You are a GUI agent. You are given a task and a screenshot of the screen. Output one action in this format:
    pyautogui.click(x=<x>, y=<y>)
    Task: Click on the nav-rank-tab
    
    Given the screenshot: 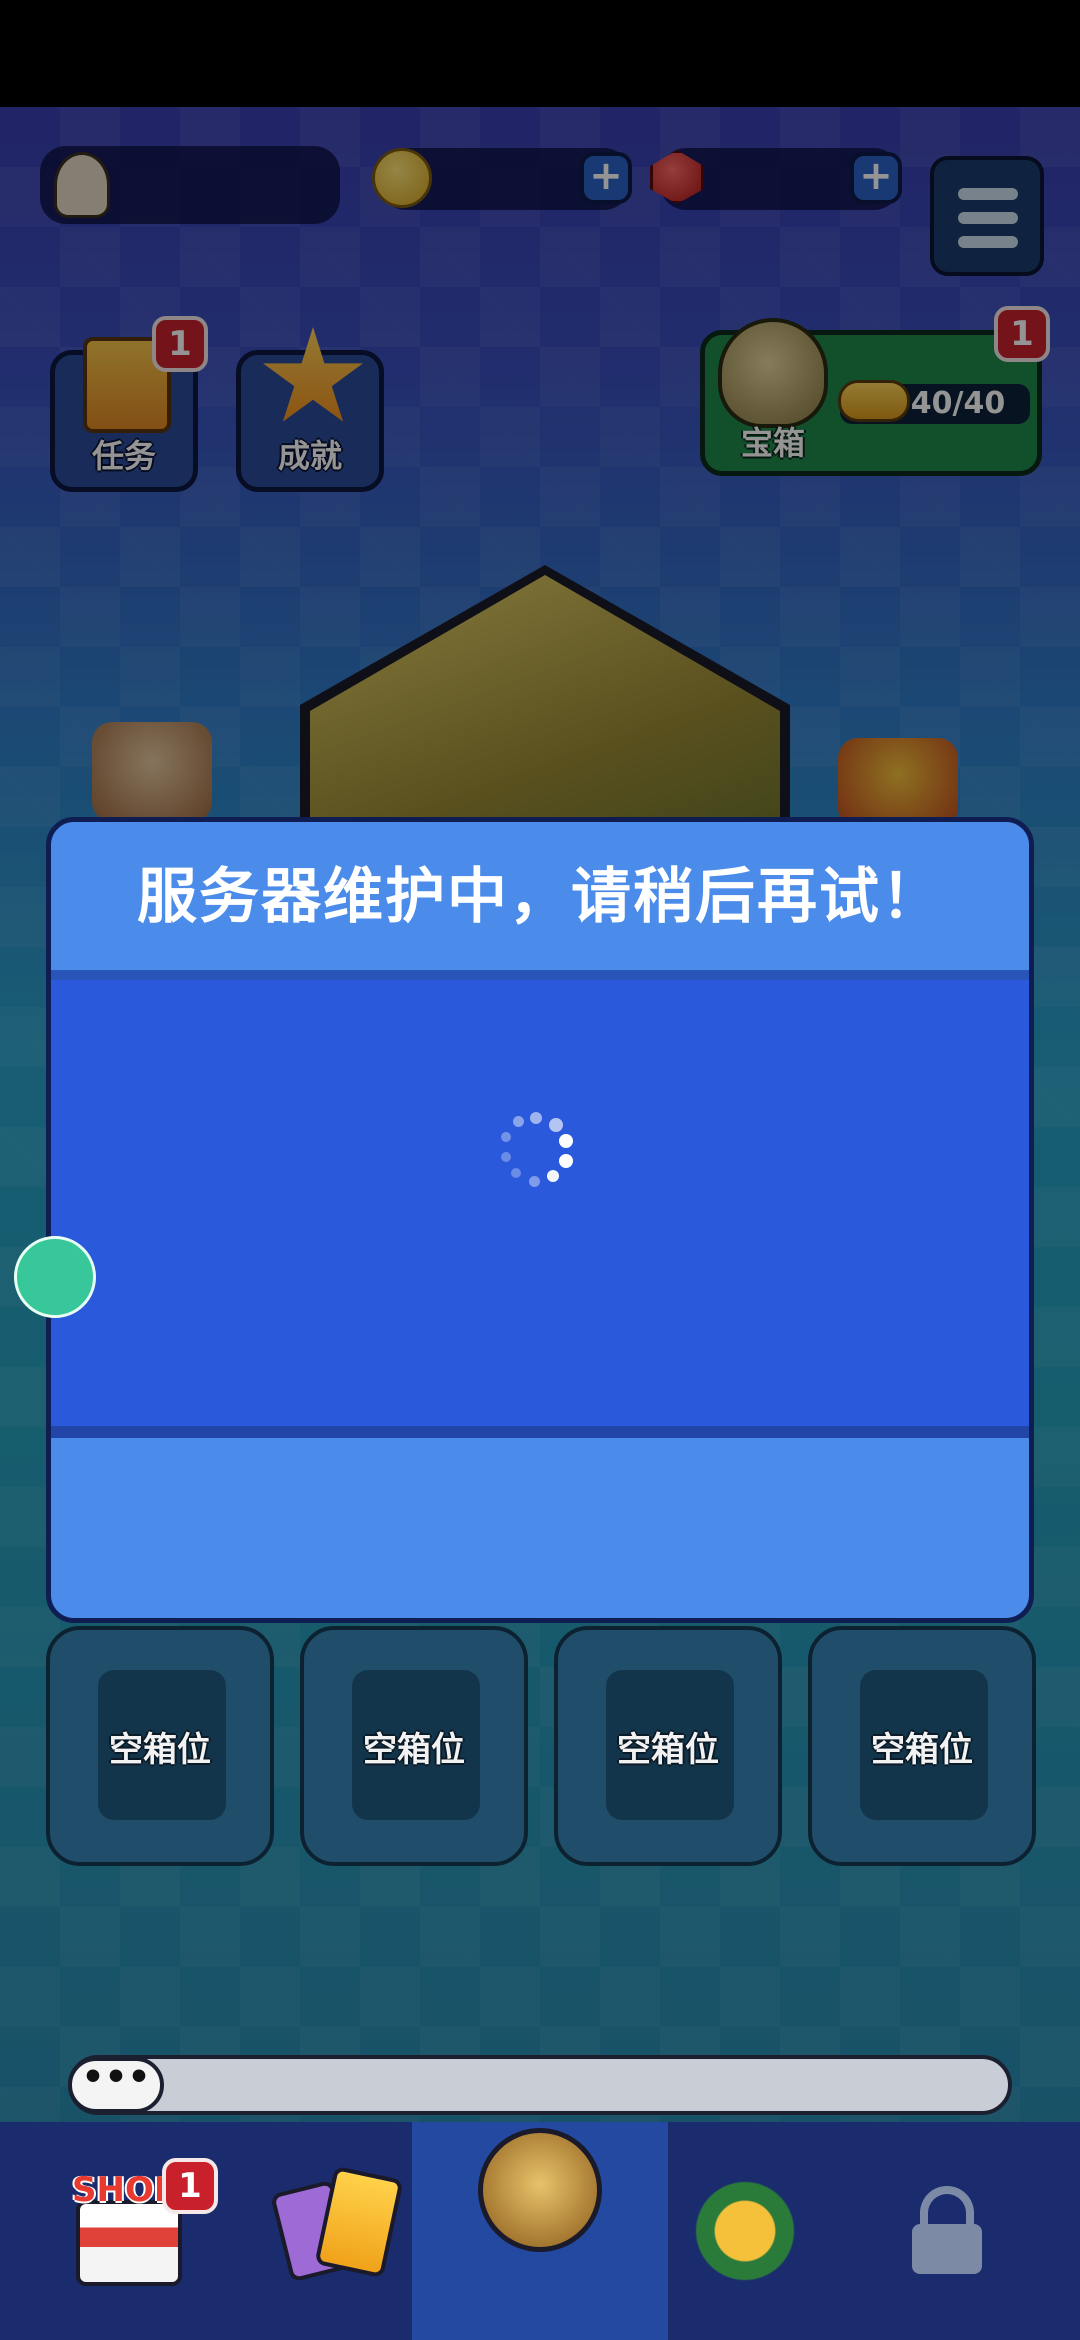 What is the action you would take?
    pyautogui.click(x=745, y=2230)
    